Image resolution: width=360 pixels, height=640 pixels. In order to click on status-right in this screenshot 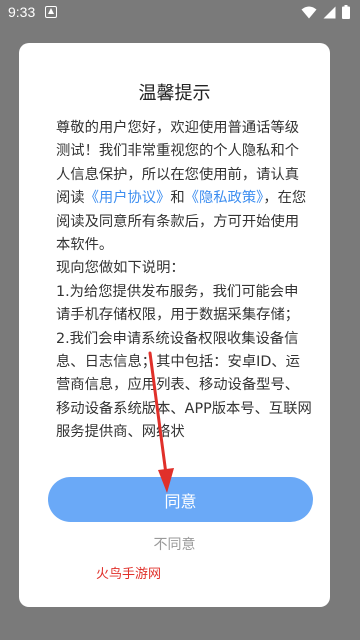, I will do `click(325, 12)`.